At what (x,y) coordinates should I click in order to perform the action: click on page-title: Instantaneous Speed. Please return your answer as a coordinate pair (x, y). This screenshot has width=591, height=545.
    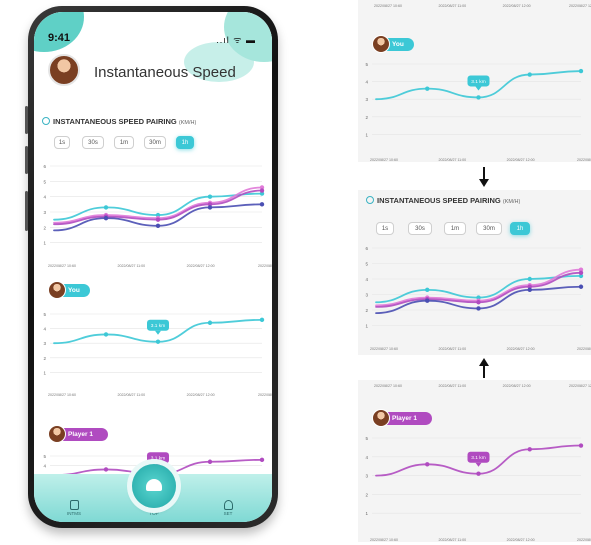
    Looking at the image, I should click on (165, 72).